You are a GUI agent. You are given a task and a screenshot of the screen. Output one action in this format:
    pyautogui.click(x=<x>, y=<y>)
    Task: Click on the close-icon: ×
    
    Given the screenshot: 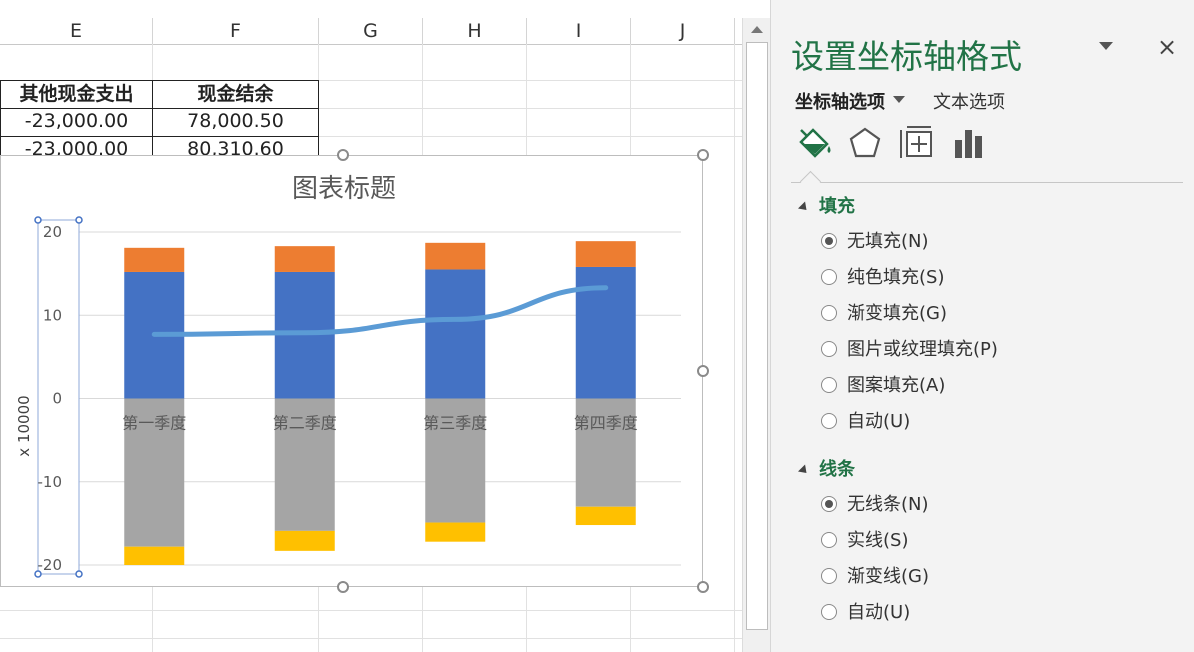 What is the action you would take?
    pyautogui.click(x=1167, y=47)
    